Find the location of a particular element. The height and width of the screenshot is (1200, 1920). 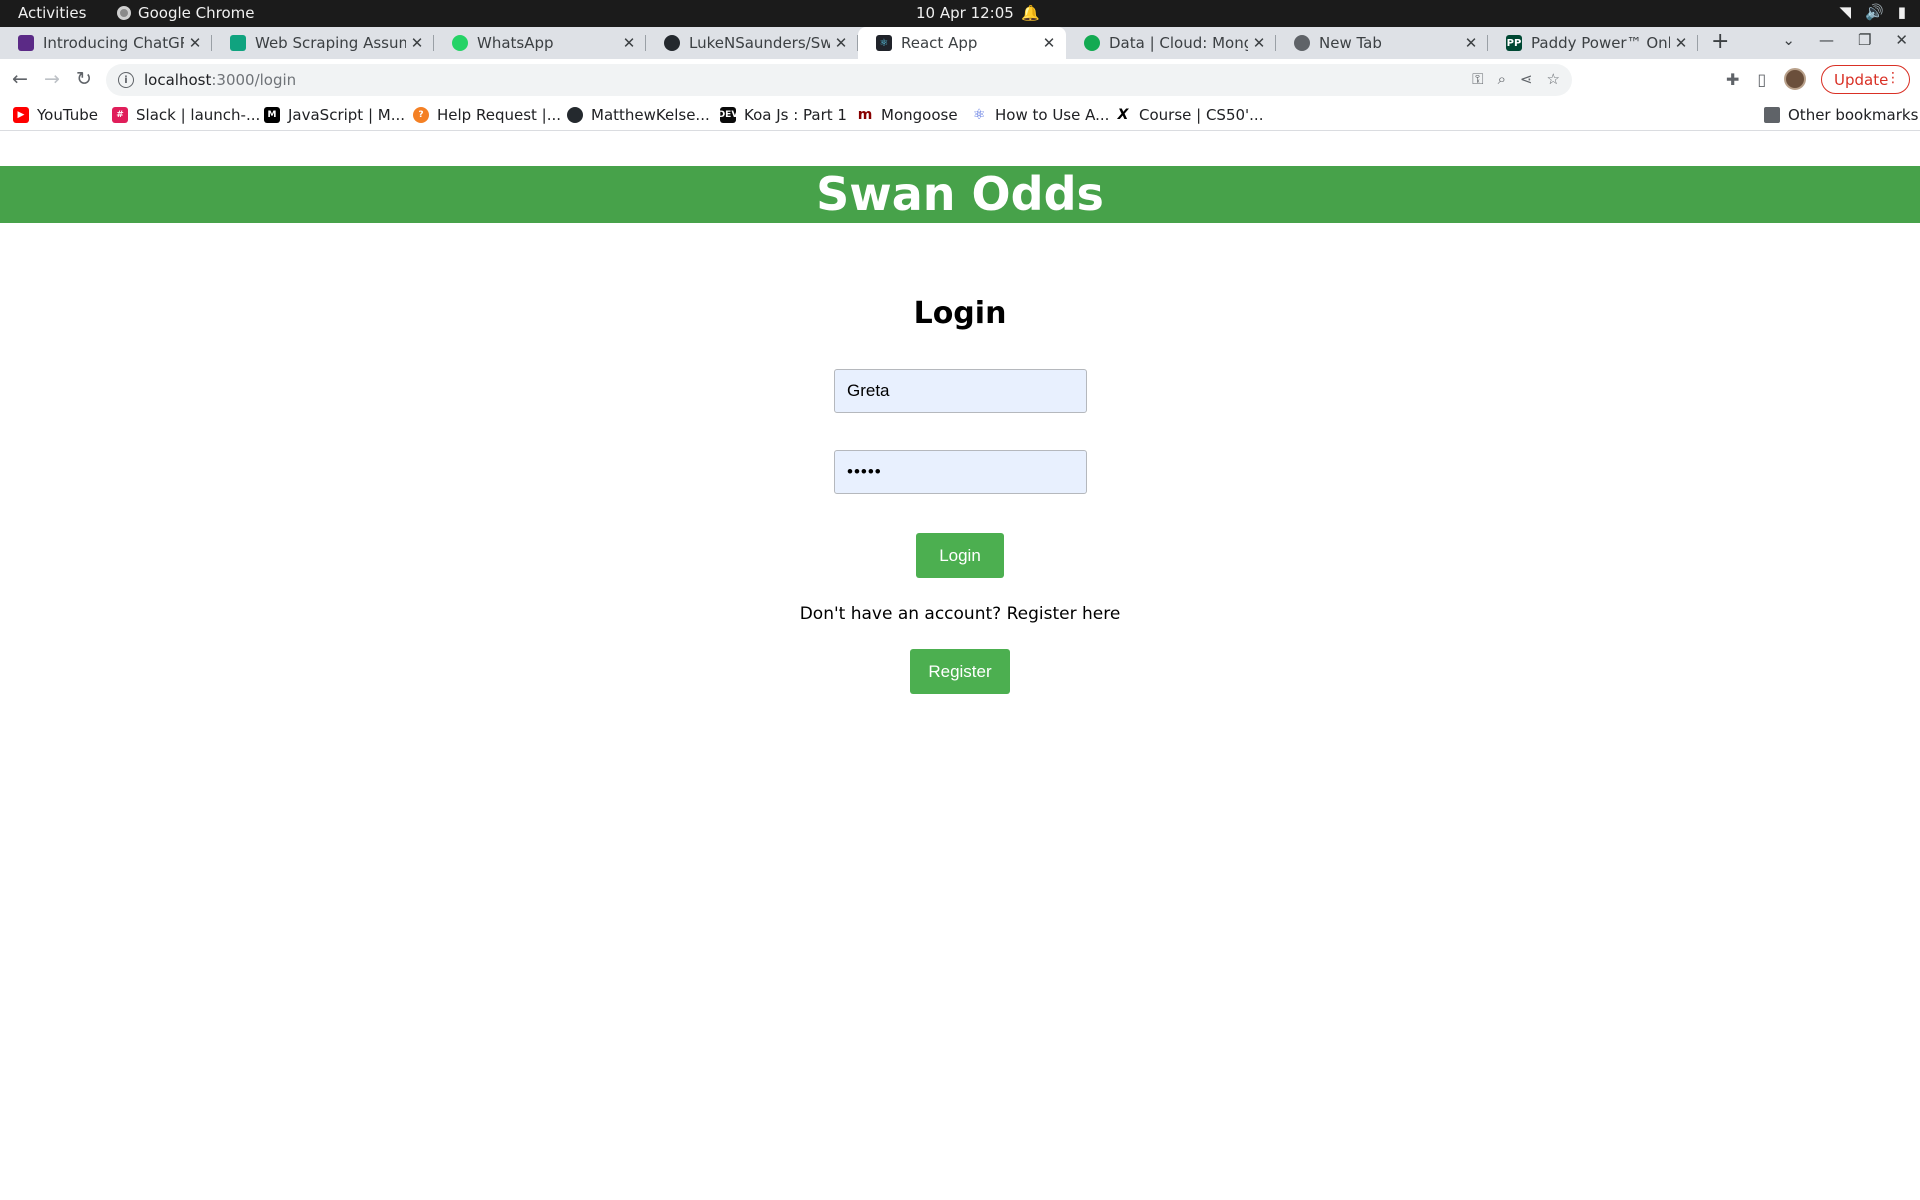

folder-icon is located at coordinates (1772, 115).